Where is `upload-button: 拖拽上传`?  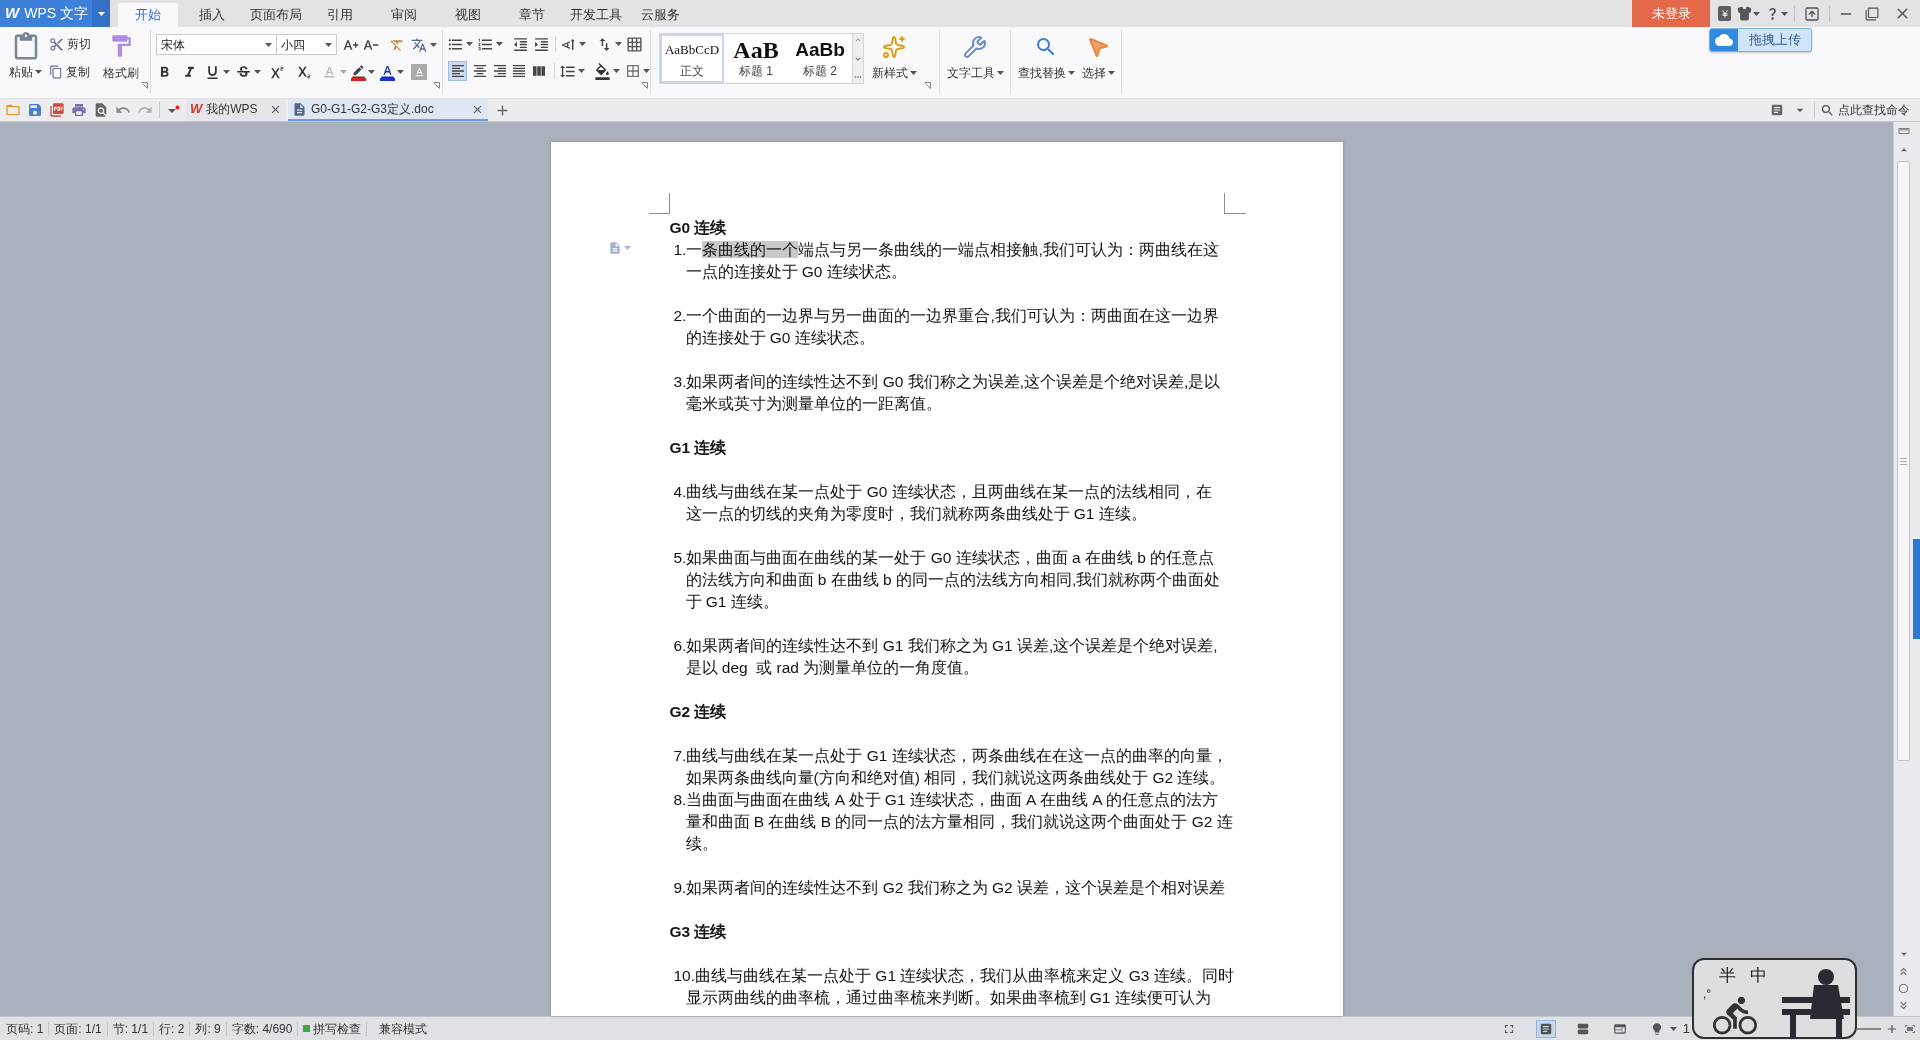
upload-button: 拖拽上传 is located at coordinates (1760, 40).